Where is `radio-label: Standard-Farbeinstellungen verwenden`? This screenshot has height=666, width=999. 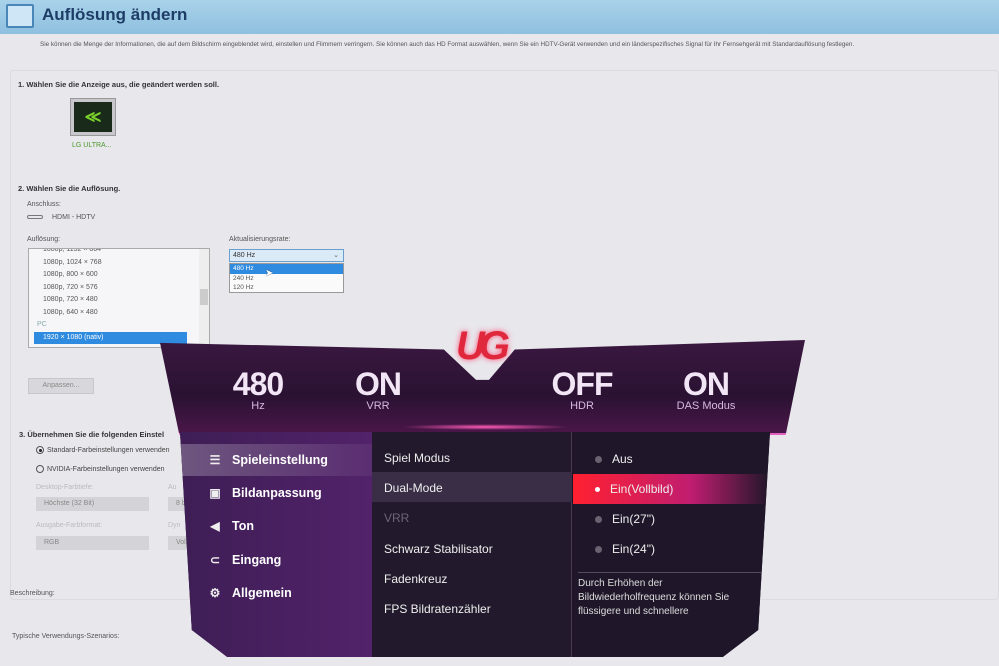 radio-label: Standard-Farbeinstellungen verwenden is located at coordinates (108, 450).